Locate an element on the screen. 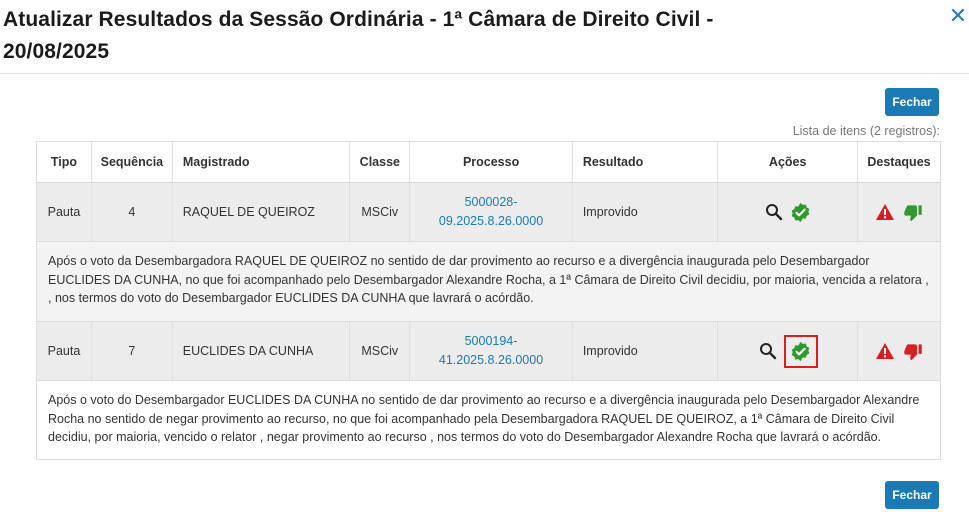 The height and width of the screenshot is (512, 969). header-processo: Processo is located at coordinates (491, 162).